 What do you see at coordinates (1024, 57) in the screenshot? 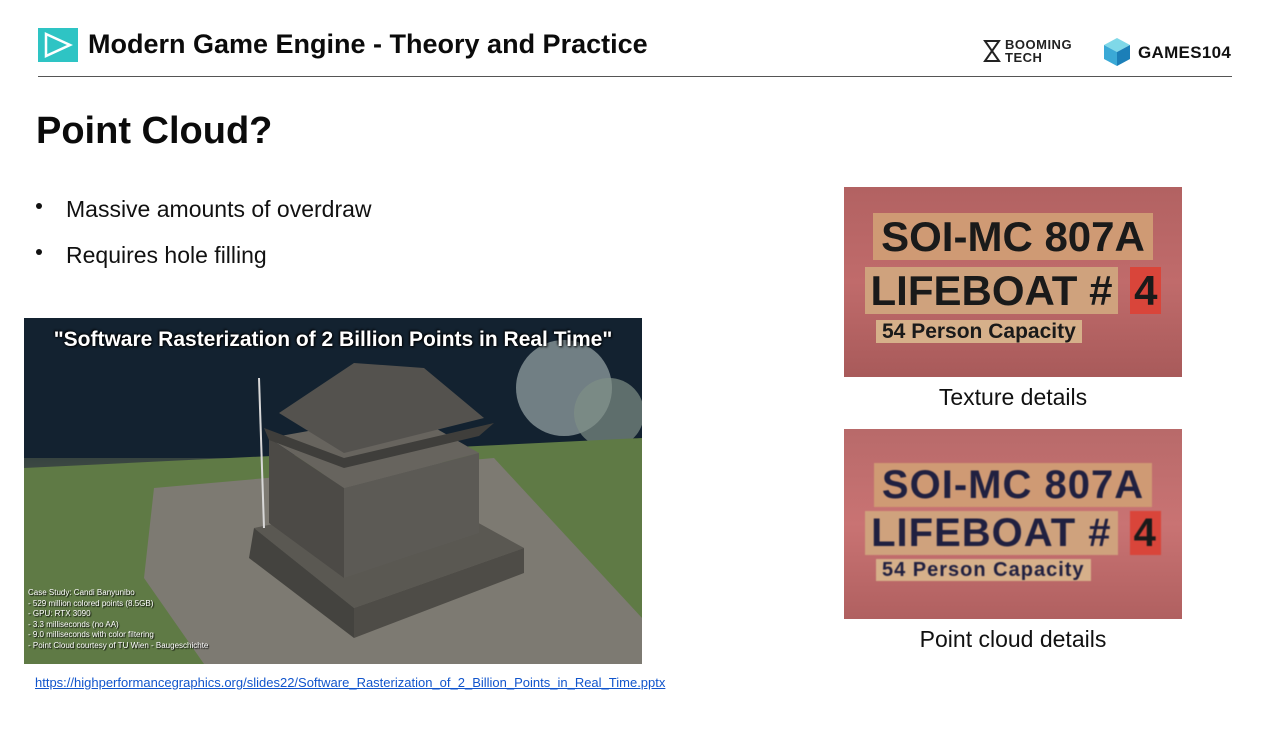
I see `tech-text: TECH` at bounding box center [1024, 57].